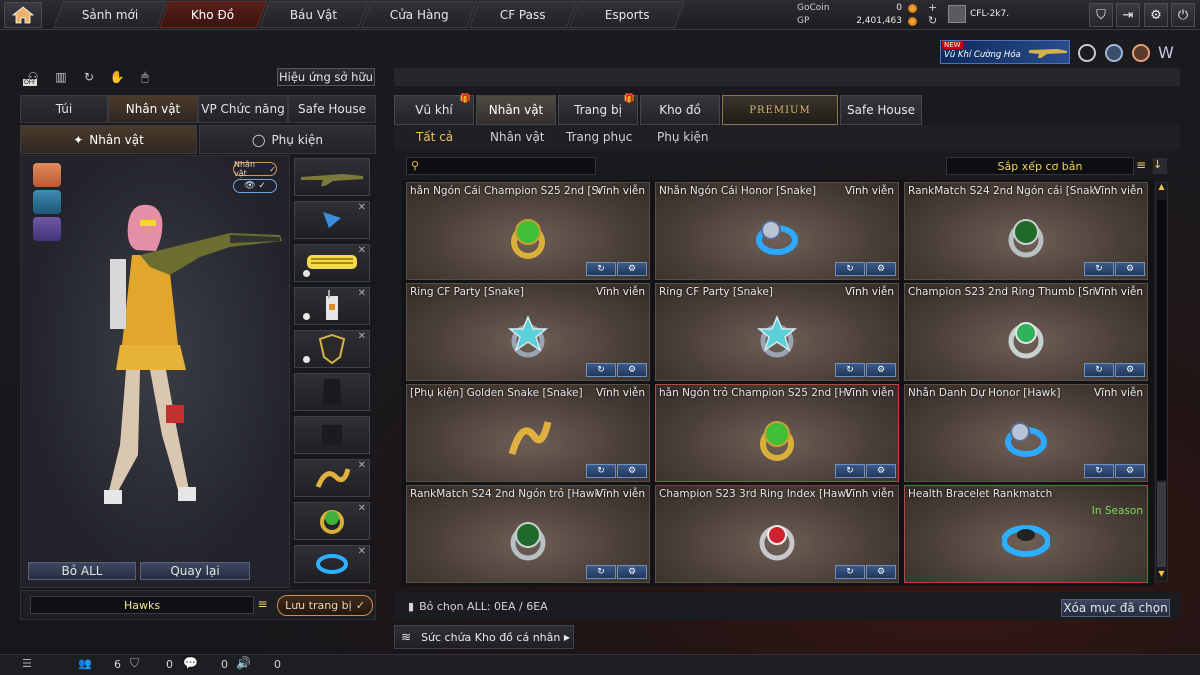 This screenshot has width=1200, height=675. What do you see at coordinates (117, 77) in the screenshot?
I see `pose-icon: ✋` at bounding box center [117, 77].